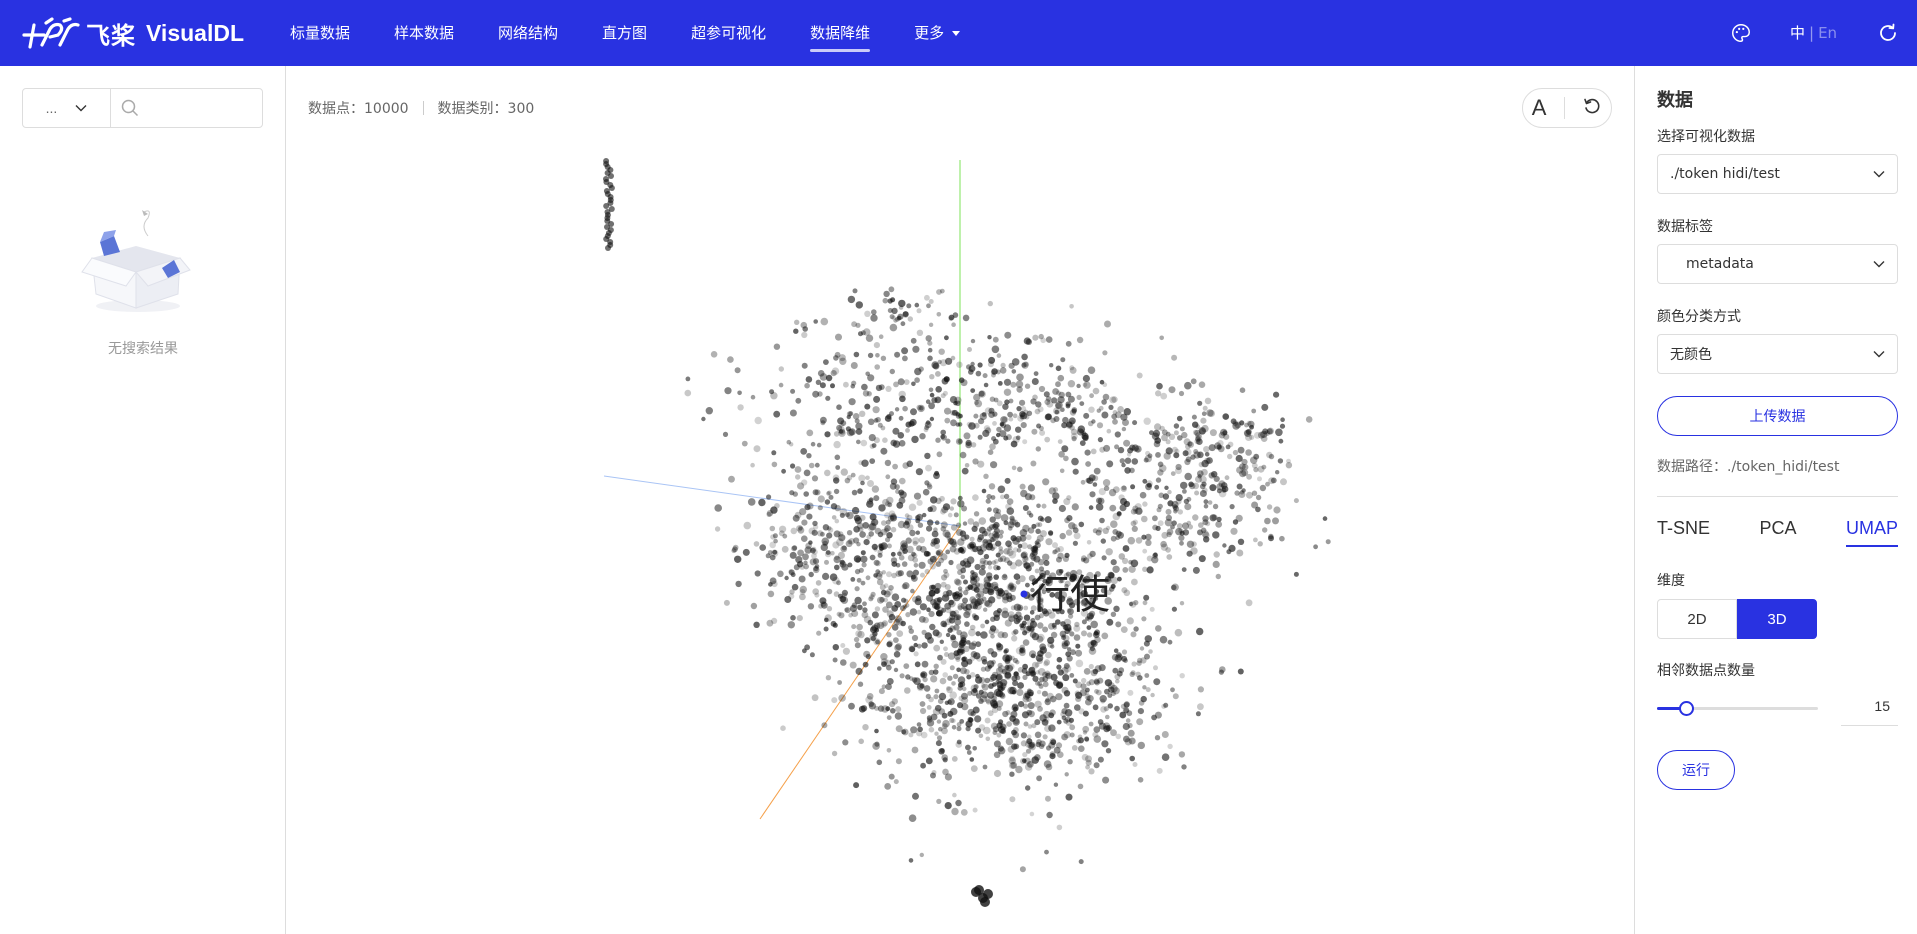  Describe the element at coordinates (1539, 108) in the screenshot. I see `toggle-labels-button: A` at that location.